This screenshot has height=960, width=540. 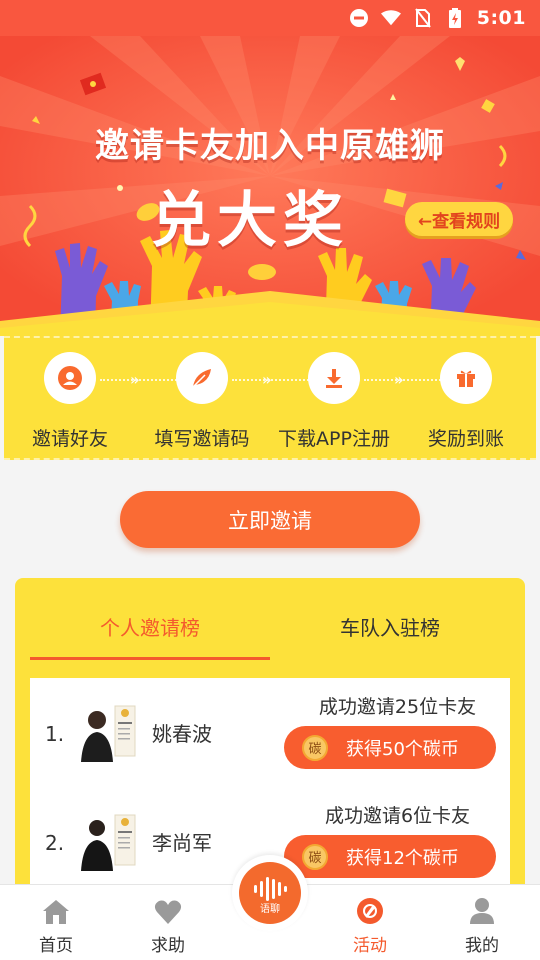 What do you see at coordinates (270, 519) in the screenshot?
I see `invite-now-button: 立即邀请` at bounding box center [270, 519].